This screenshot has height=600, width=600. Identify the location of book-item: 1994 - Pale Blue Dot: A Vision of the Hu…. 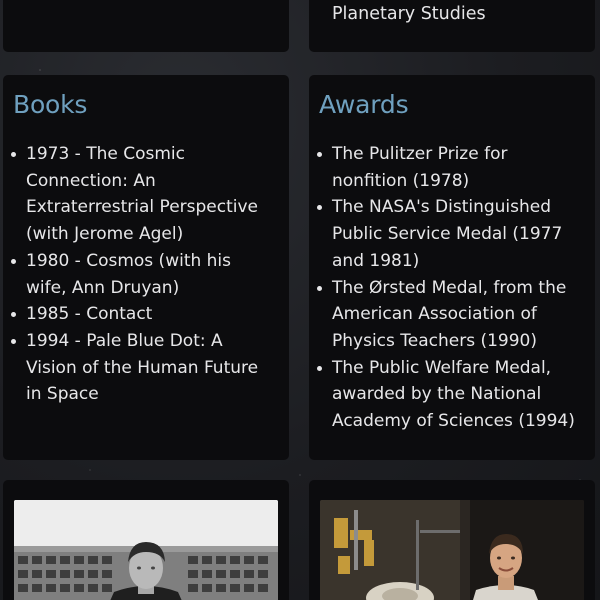
(143, 368).